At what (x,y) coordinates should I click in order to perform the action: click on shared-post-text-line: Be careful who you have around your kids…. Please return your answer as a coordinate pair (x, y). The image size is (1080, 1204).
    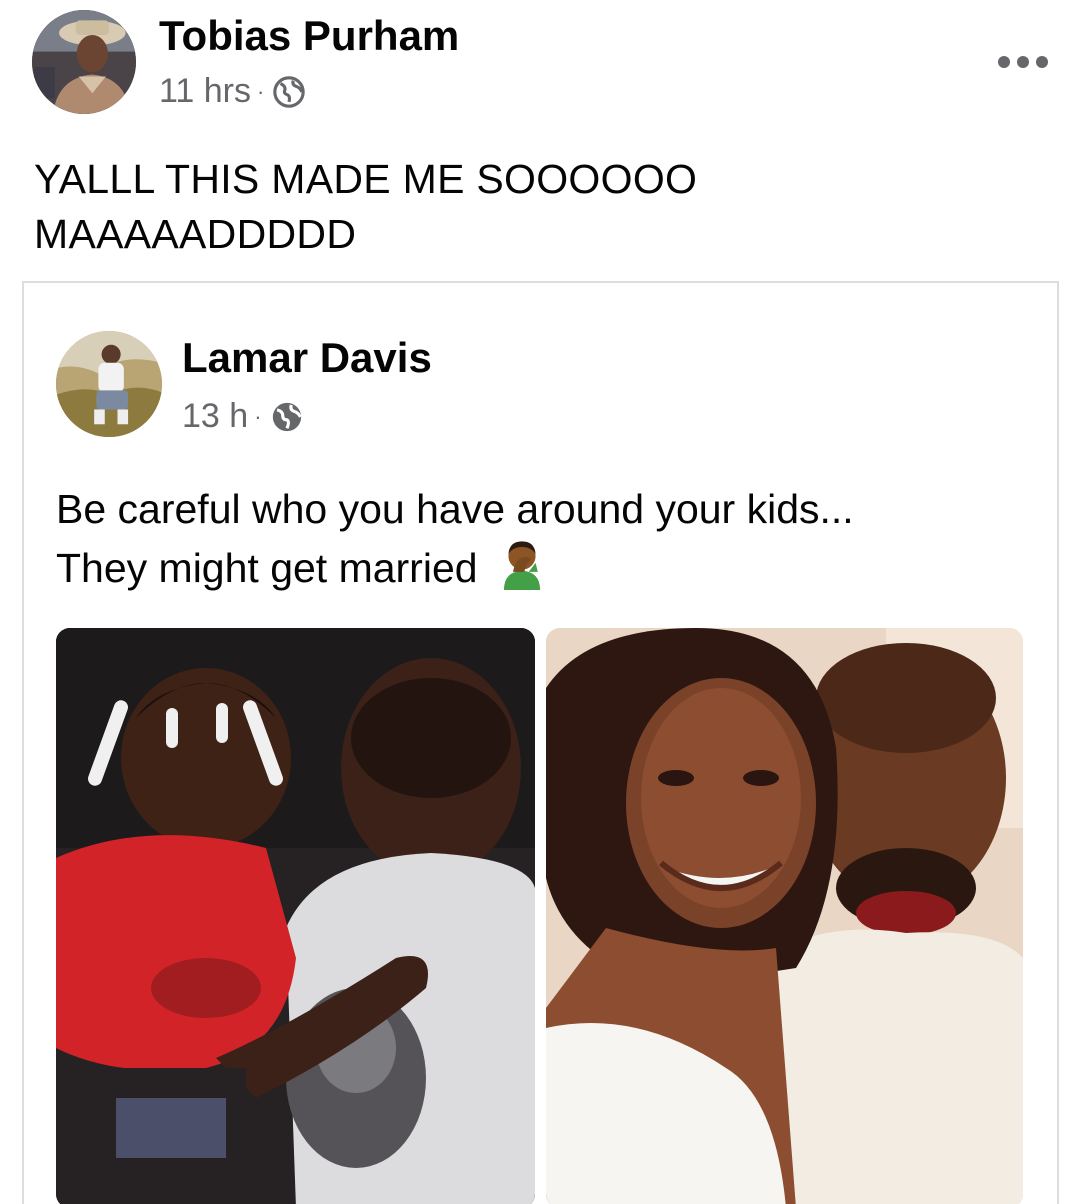
    Looking at the image, I should click on (455, 509).